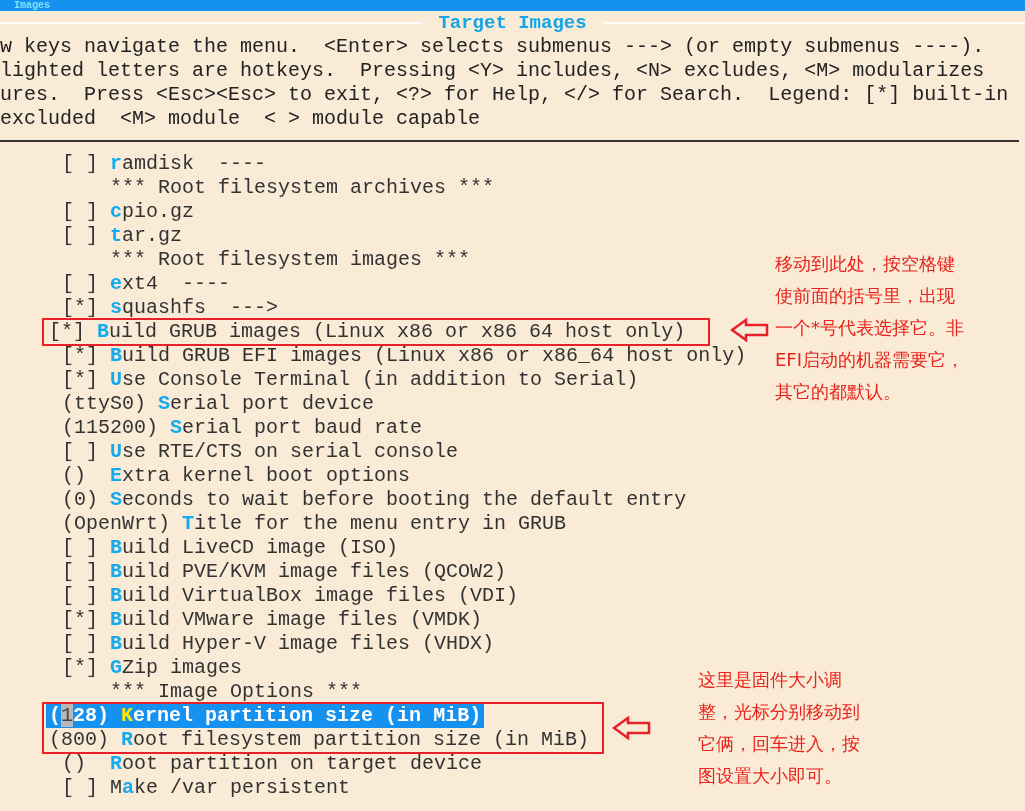 This screenshot has height=811, width=1025. Describe the element at coordinates (302, 188) in the screenshot. I see `menu-comment: *** Root filesystem archives ***` at that location.